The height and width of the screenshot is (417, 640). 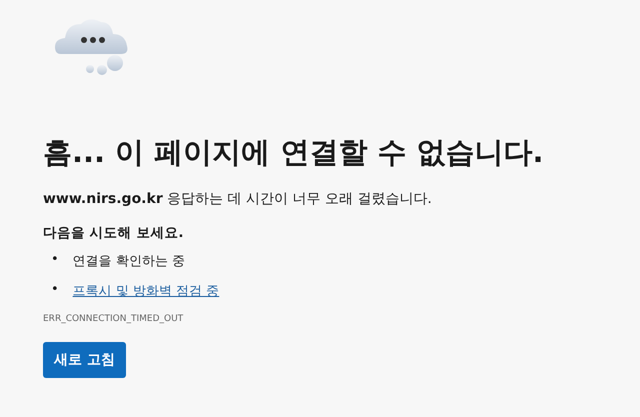 What do you see at coordinates (293, 152) in the screenshot?
I see `error-heading: 흠... 이 페이지에 연결할 수 없습니다.` at bounding box center [293, 152].